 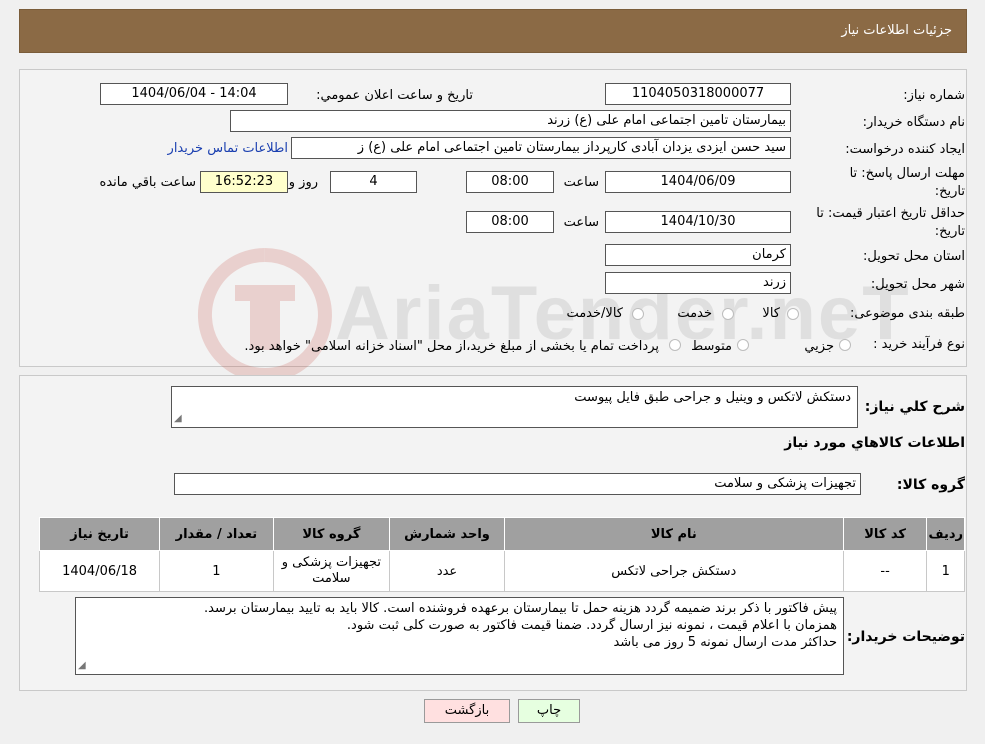 What do you see at coordinates (698, 182) in the screenshot?
I see `response-deadline-date: 1404/06/09` at bounding box center [698, 182].